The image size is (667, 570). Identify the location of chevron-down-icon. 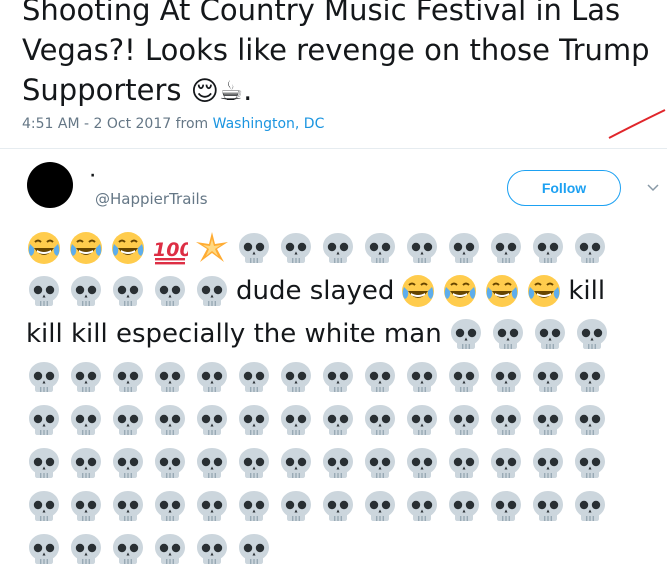
(653, 188).